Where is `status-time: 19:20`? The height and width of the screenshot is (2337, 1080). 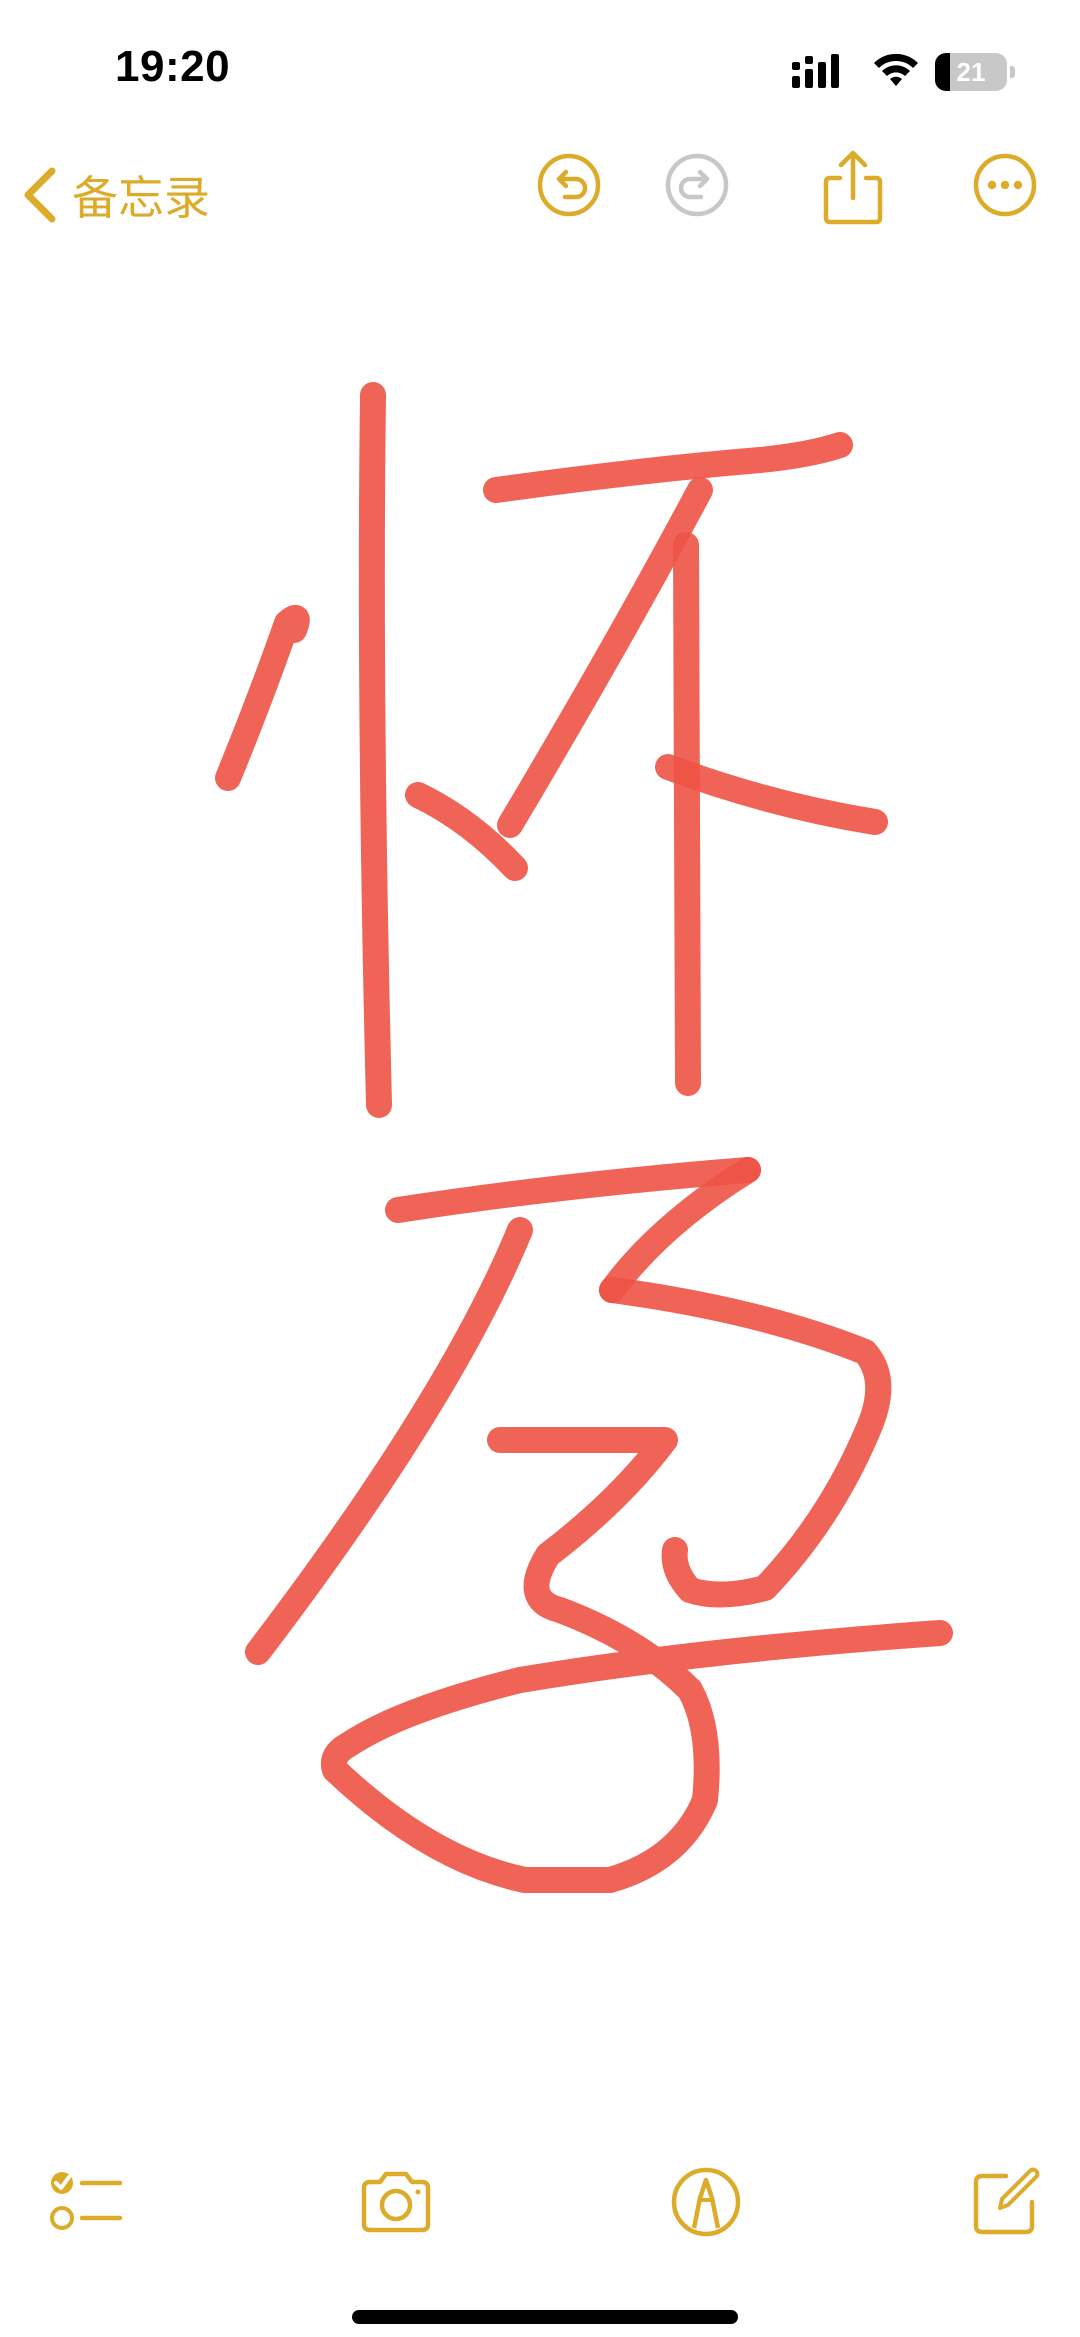 status-time: 19:20 is located at coordinates (173, 66).